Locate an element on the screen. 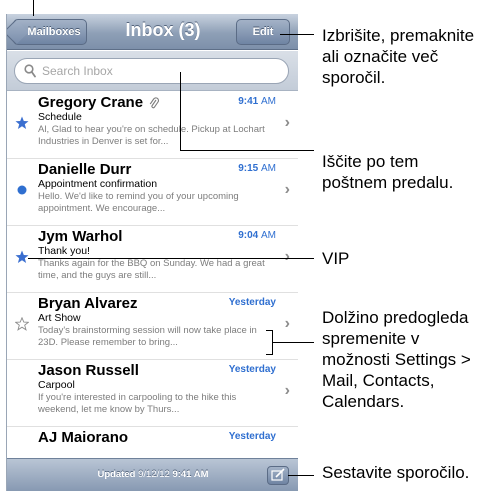 This screenshot has height=491, width=504. compose-icon is located at coordinates (278, 474).